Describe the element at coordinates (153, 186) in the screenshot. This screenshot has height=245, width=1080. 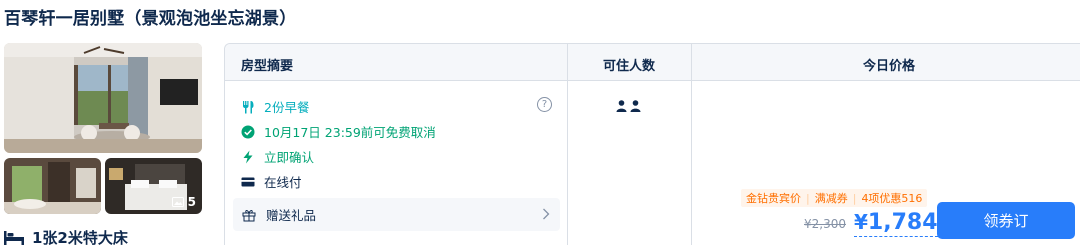
I see `room-photo-bedroom: 5` at that location.